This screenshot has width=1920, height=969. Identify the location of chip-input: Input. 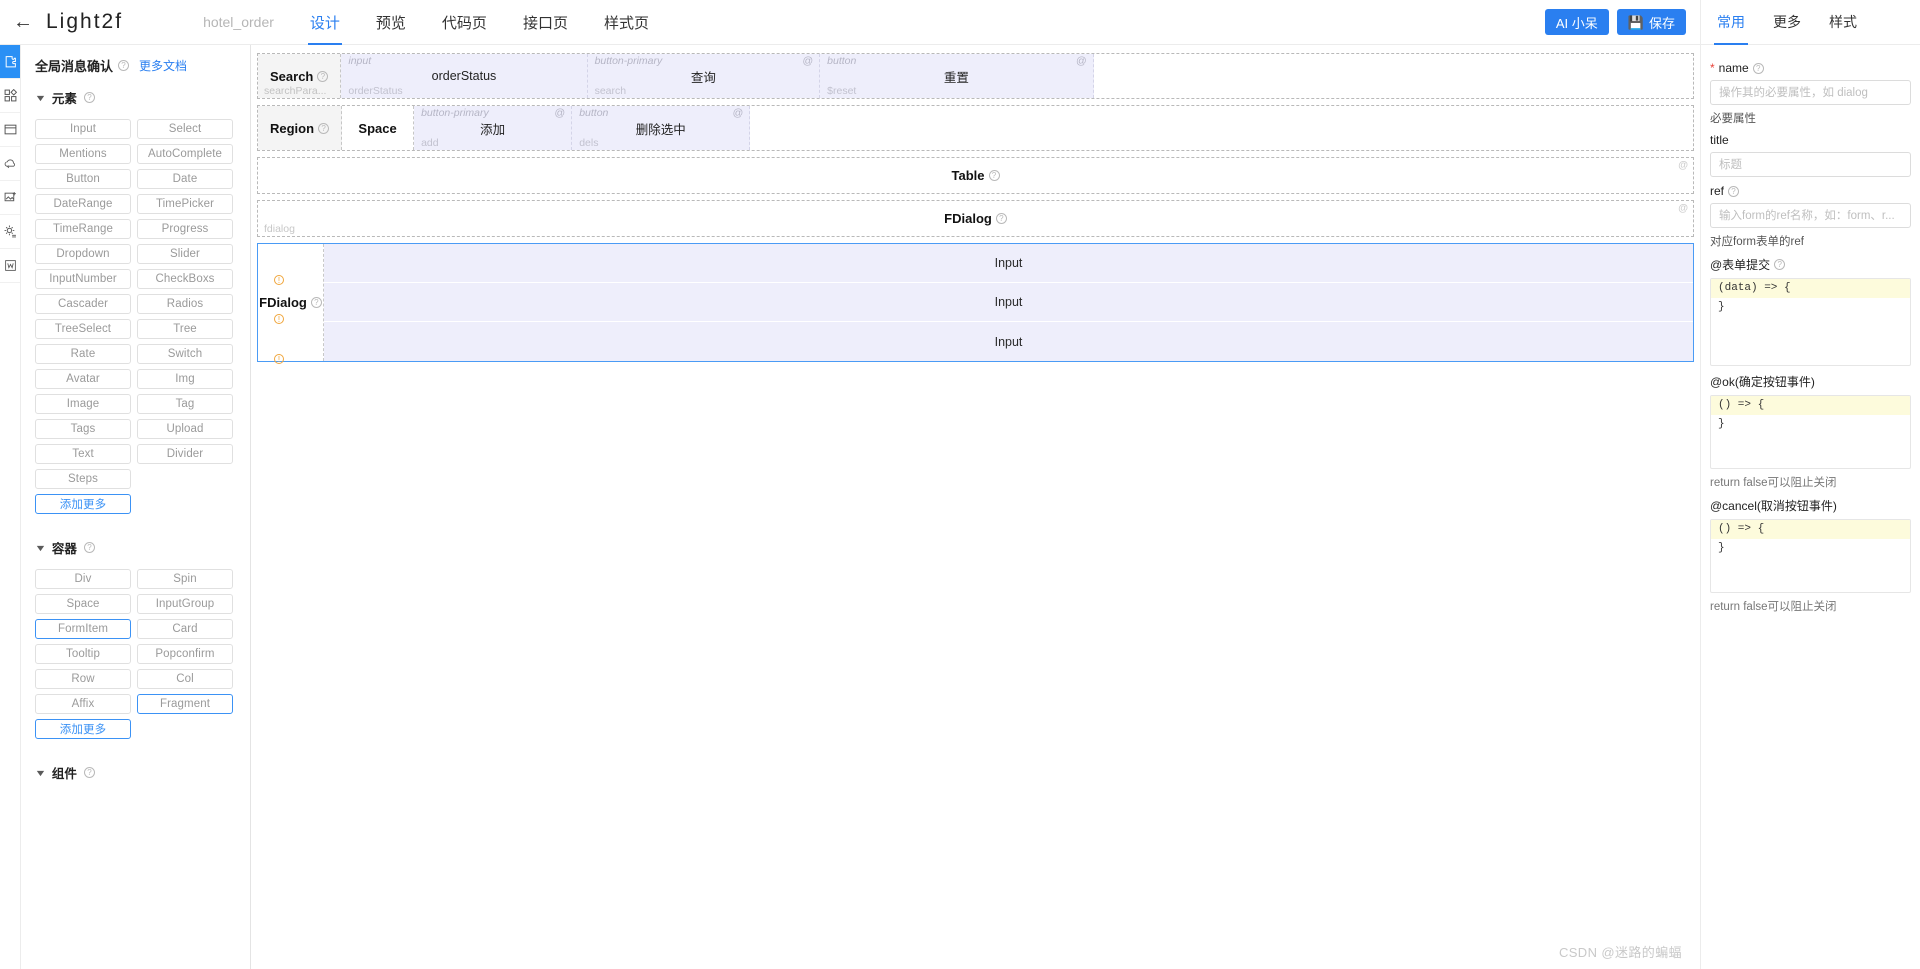
(83, 129).